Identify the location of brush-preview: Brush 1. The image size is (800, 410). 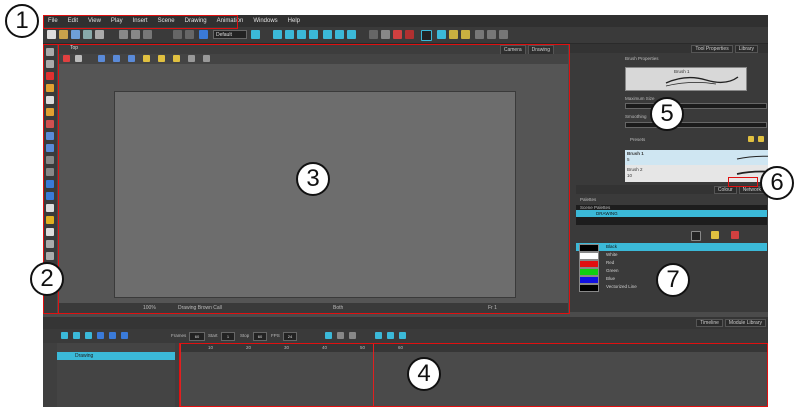
(686, 79).